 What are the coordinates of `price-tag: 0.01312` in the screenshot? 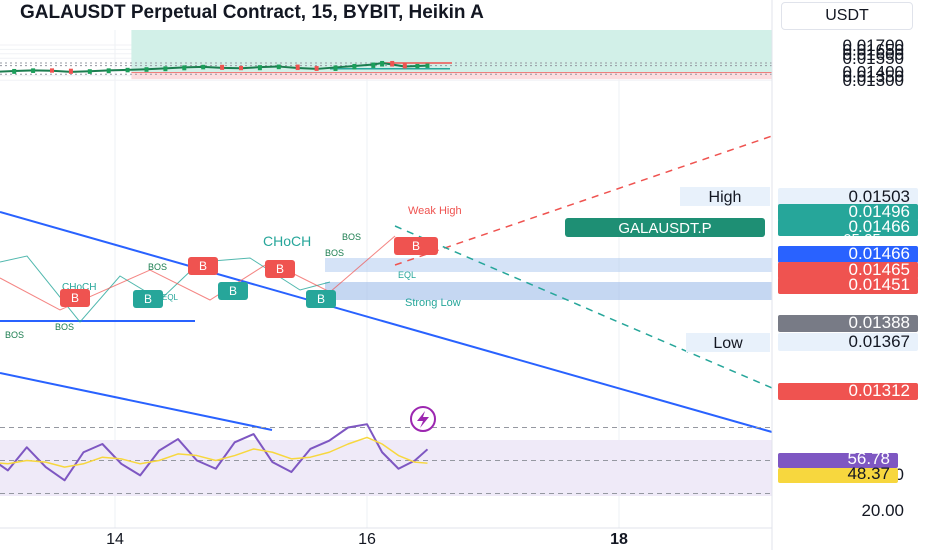 It's located at (848, 390).